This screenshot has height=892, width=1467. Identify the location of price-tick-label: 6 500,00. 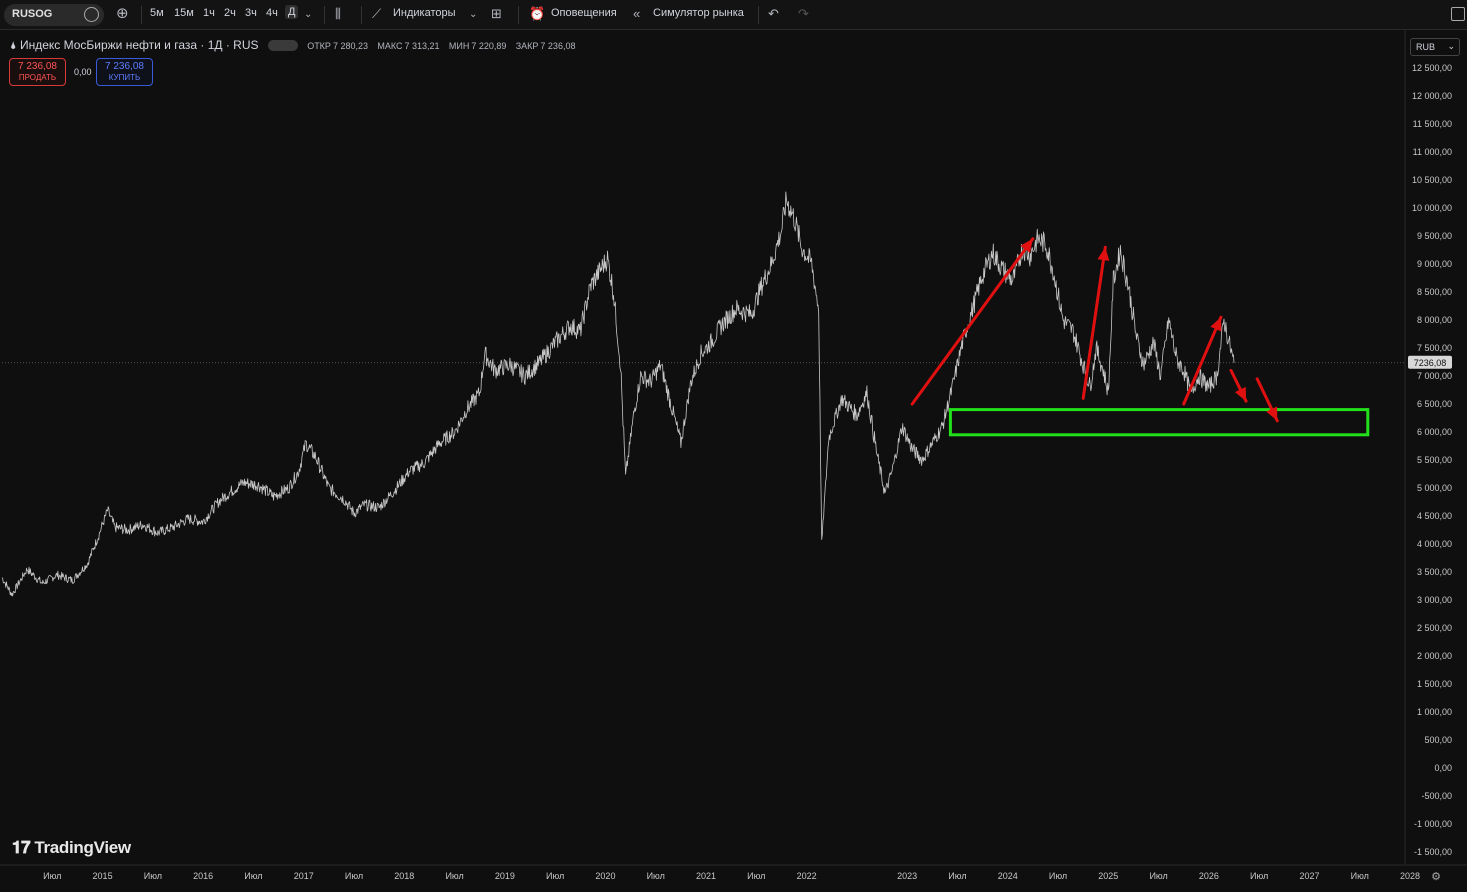
(1434, 404).